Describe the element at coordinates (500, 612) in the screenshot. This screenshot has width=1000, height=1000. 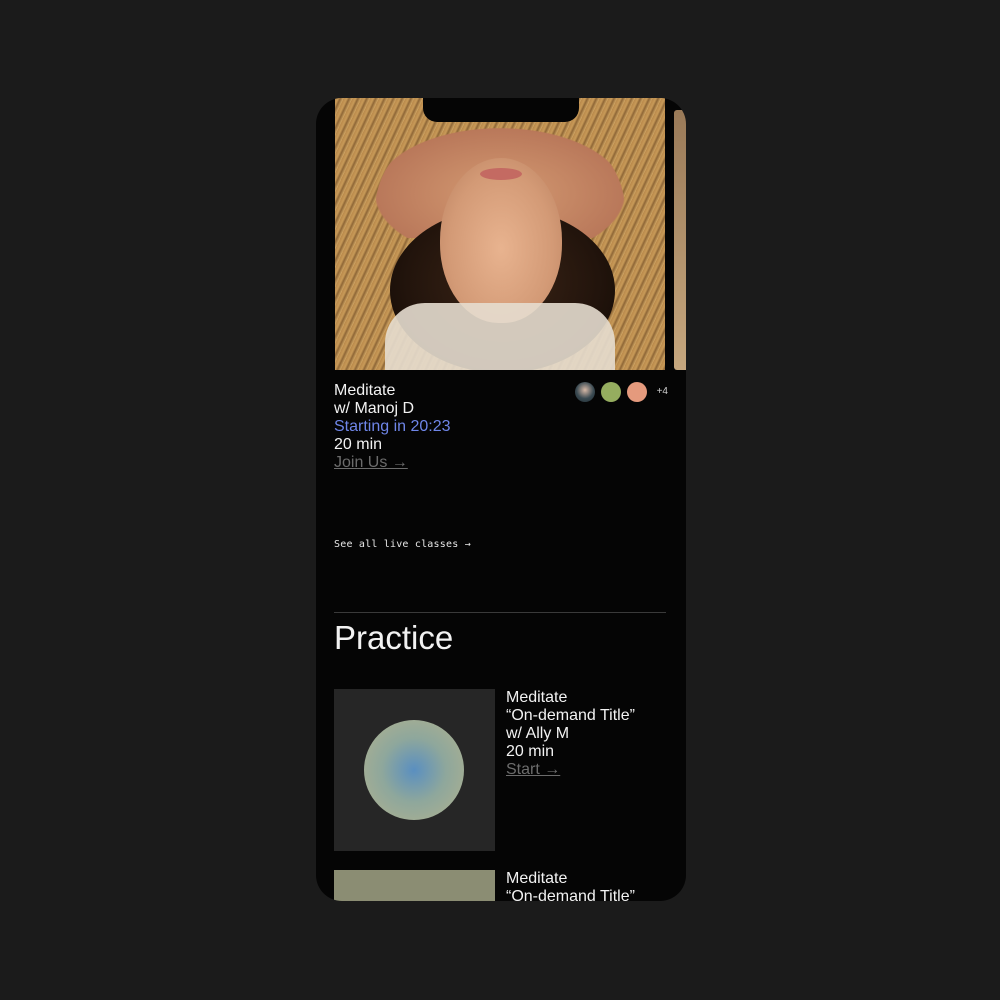
I see `section-divider` at that location.